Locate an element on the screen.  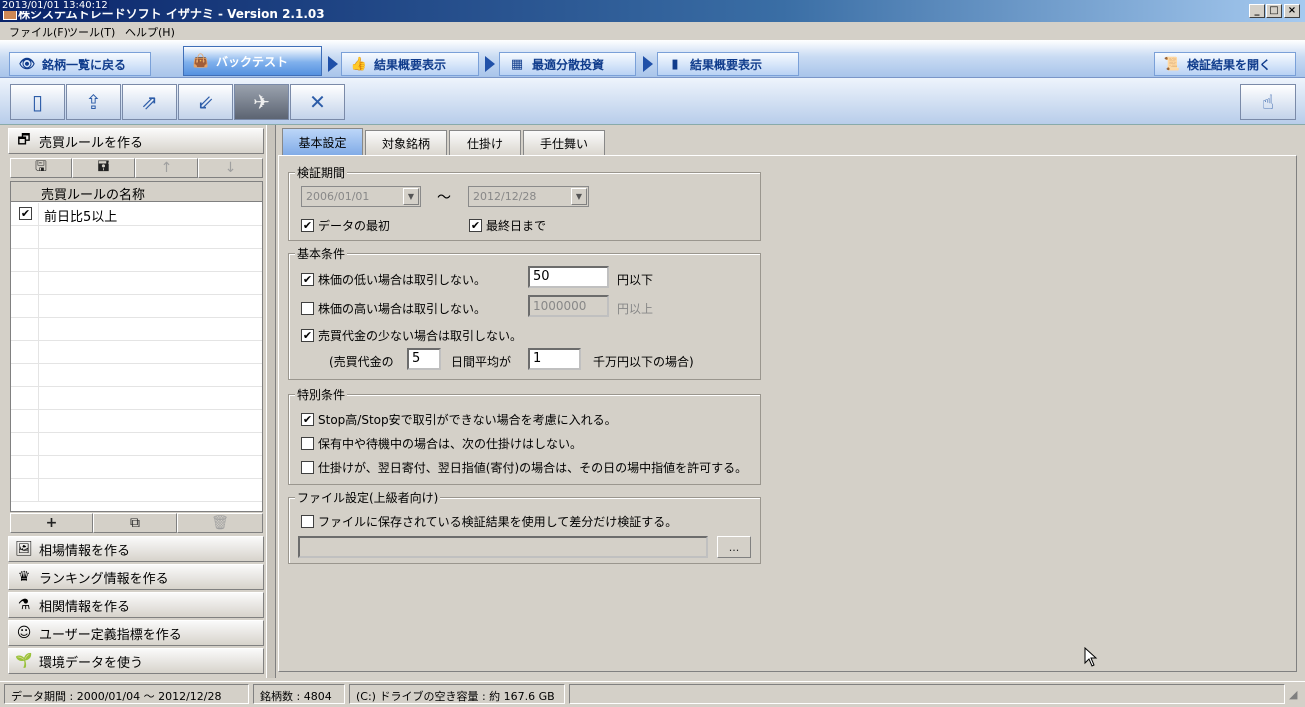
move-down-button: ↓ is located at coordinates (230, 168).